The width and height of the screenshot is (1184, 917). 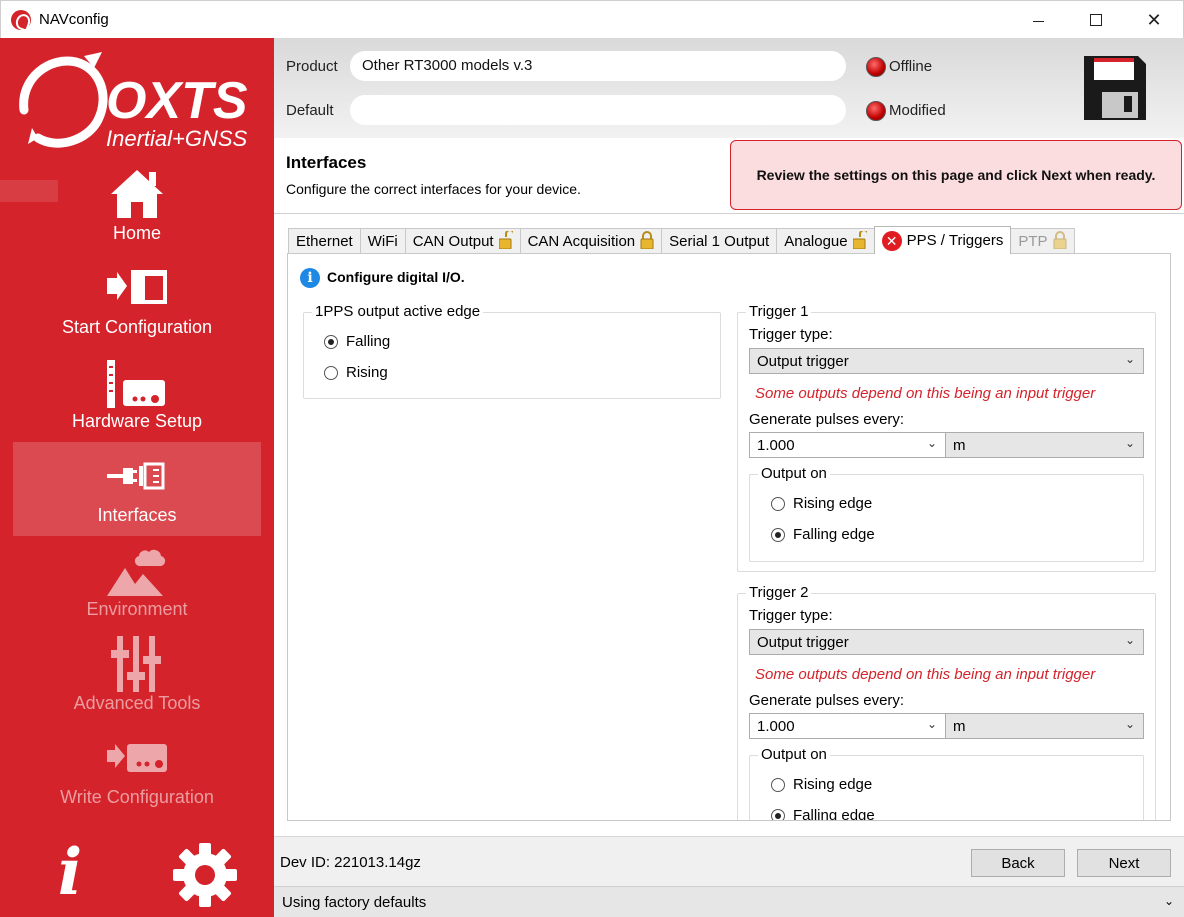 I want to click on info-circle-icon: i, so click(x=310, y=278).